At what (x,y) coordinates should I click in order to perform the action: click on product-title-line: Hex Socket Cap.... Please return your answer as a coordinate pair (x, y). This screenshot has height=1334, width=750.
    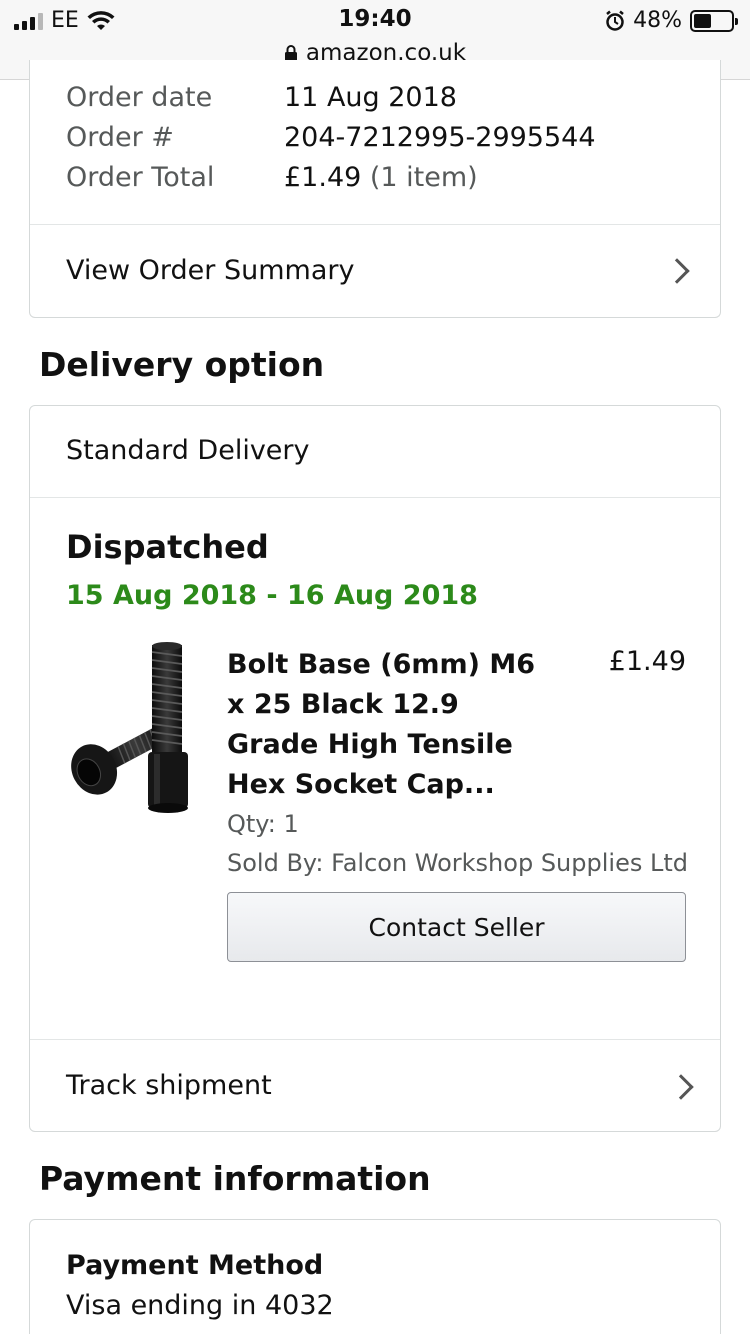
    Looking at the image, I should click on (361, 784).